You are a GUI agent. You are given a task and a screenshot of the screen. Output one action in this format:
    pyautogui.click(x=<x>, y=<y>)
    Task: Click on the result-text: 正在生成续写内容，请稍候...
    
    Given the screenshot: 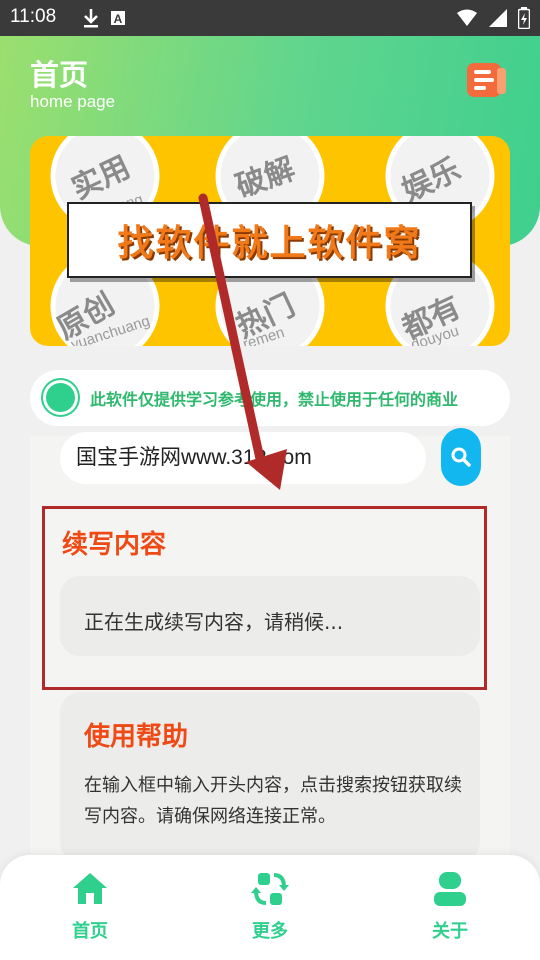 What is the action you would take?
    pyautogui.click(x=214, y=622)
    